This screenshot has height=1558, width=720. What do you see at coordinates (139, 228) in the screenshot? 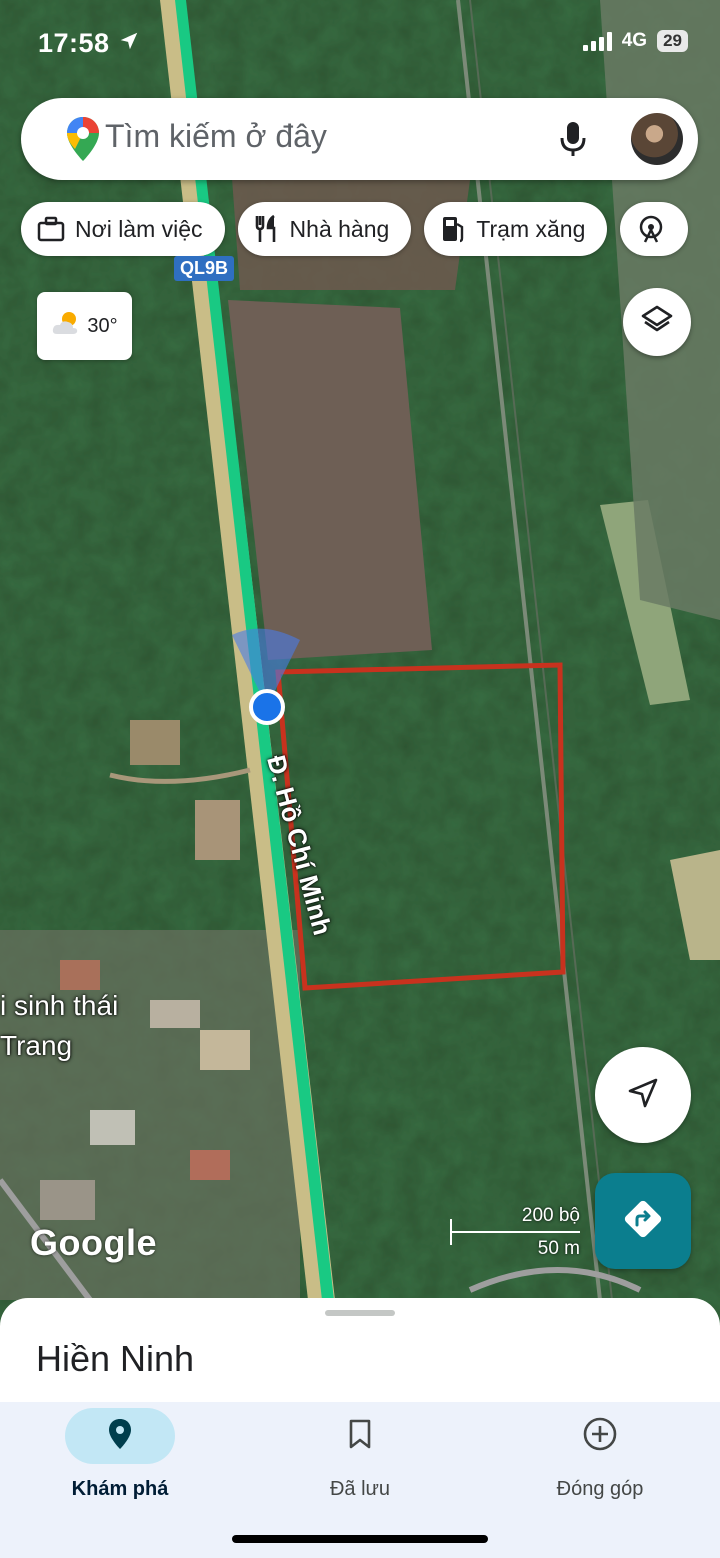
I see `chip-label: Nơi làm việc` at bounding box center [139, 228].